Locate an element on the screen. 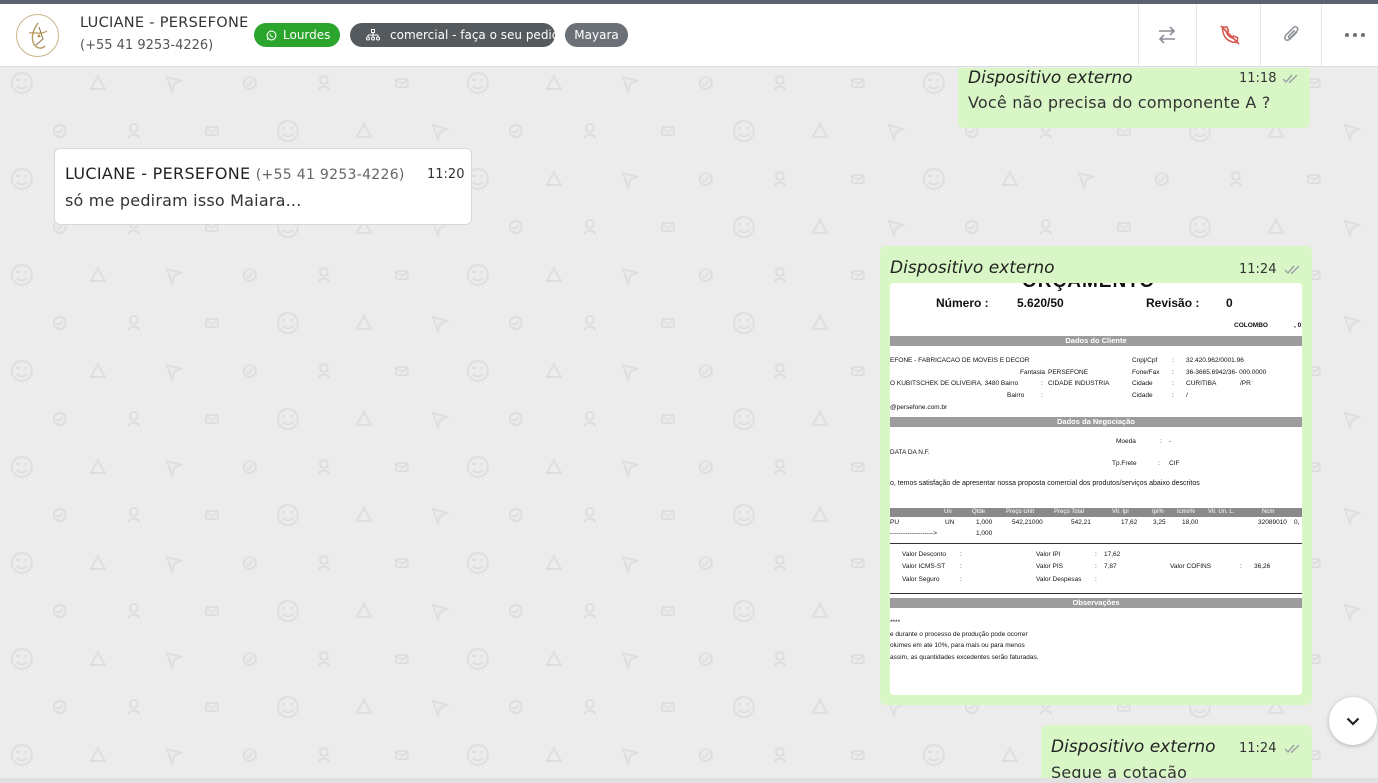  chevron-down-icon is located at coordinates (1353, 721).